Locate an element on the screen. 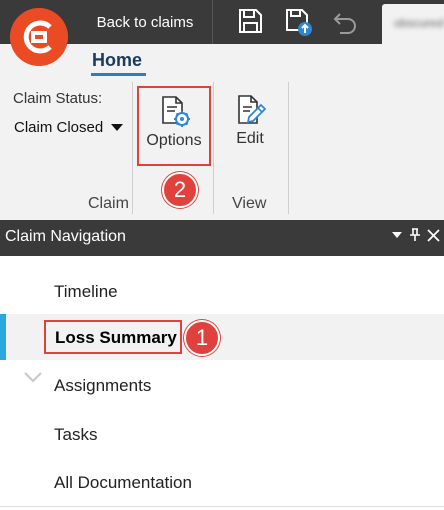 The height and width of the screenshot is (510, 444). options-label: Options is located at coordinates (174, 140).